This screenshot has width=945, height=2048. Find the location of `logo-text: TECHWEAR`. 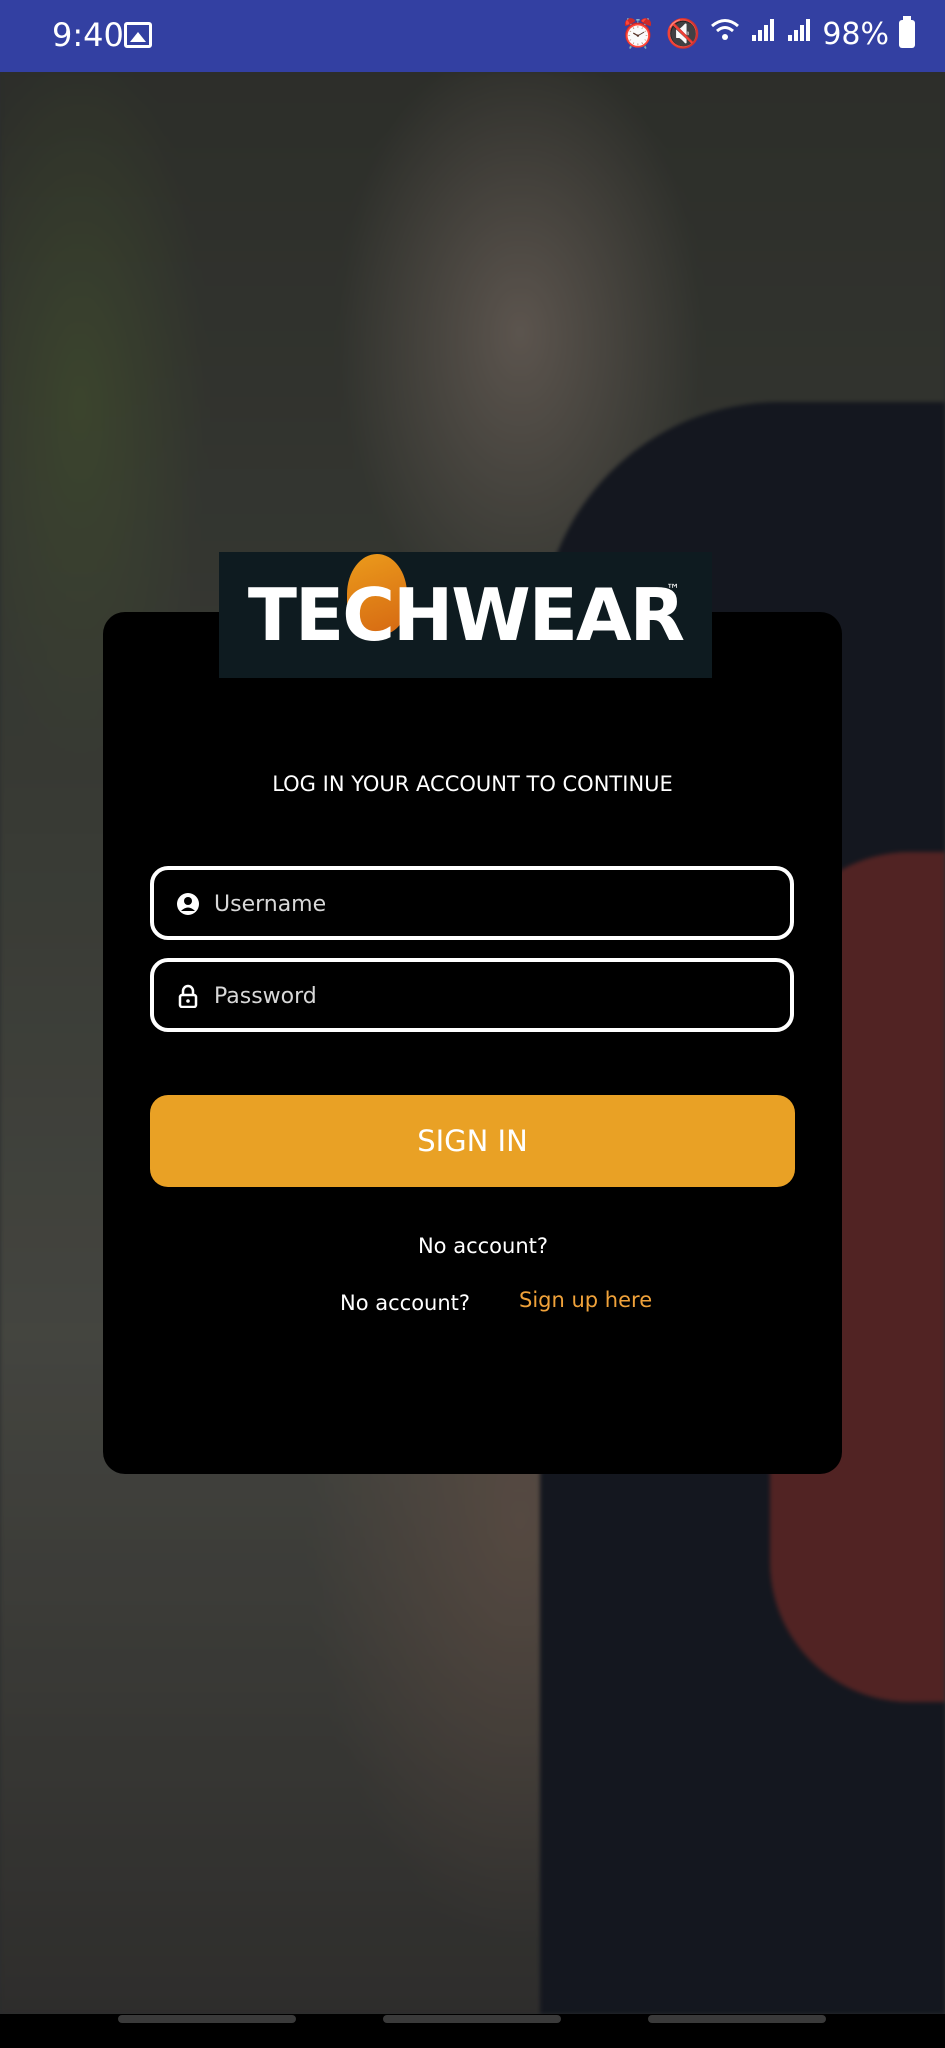

logo-text: TECHWEAR is located at coordinates (466, 615).